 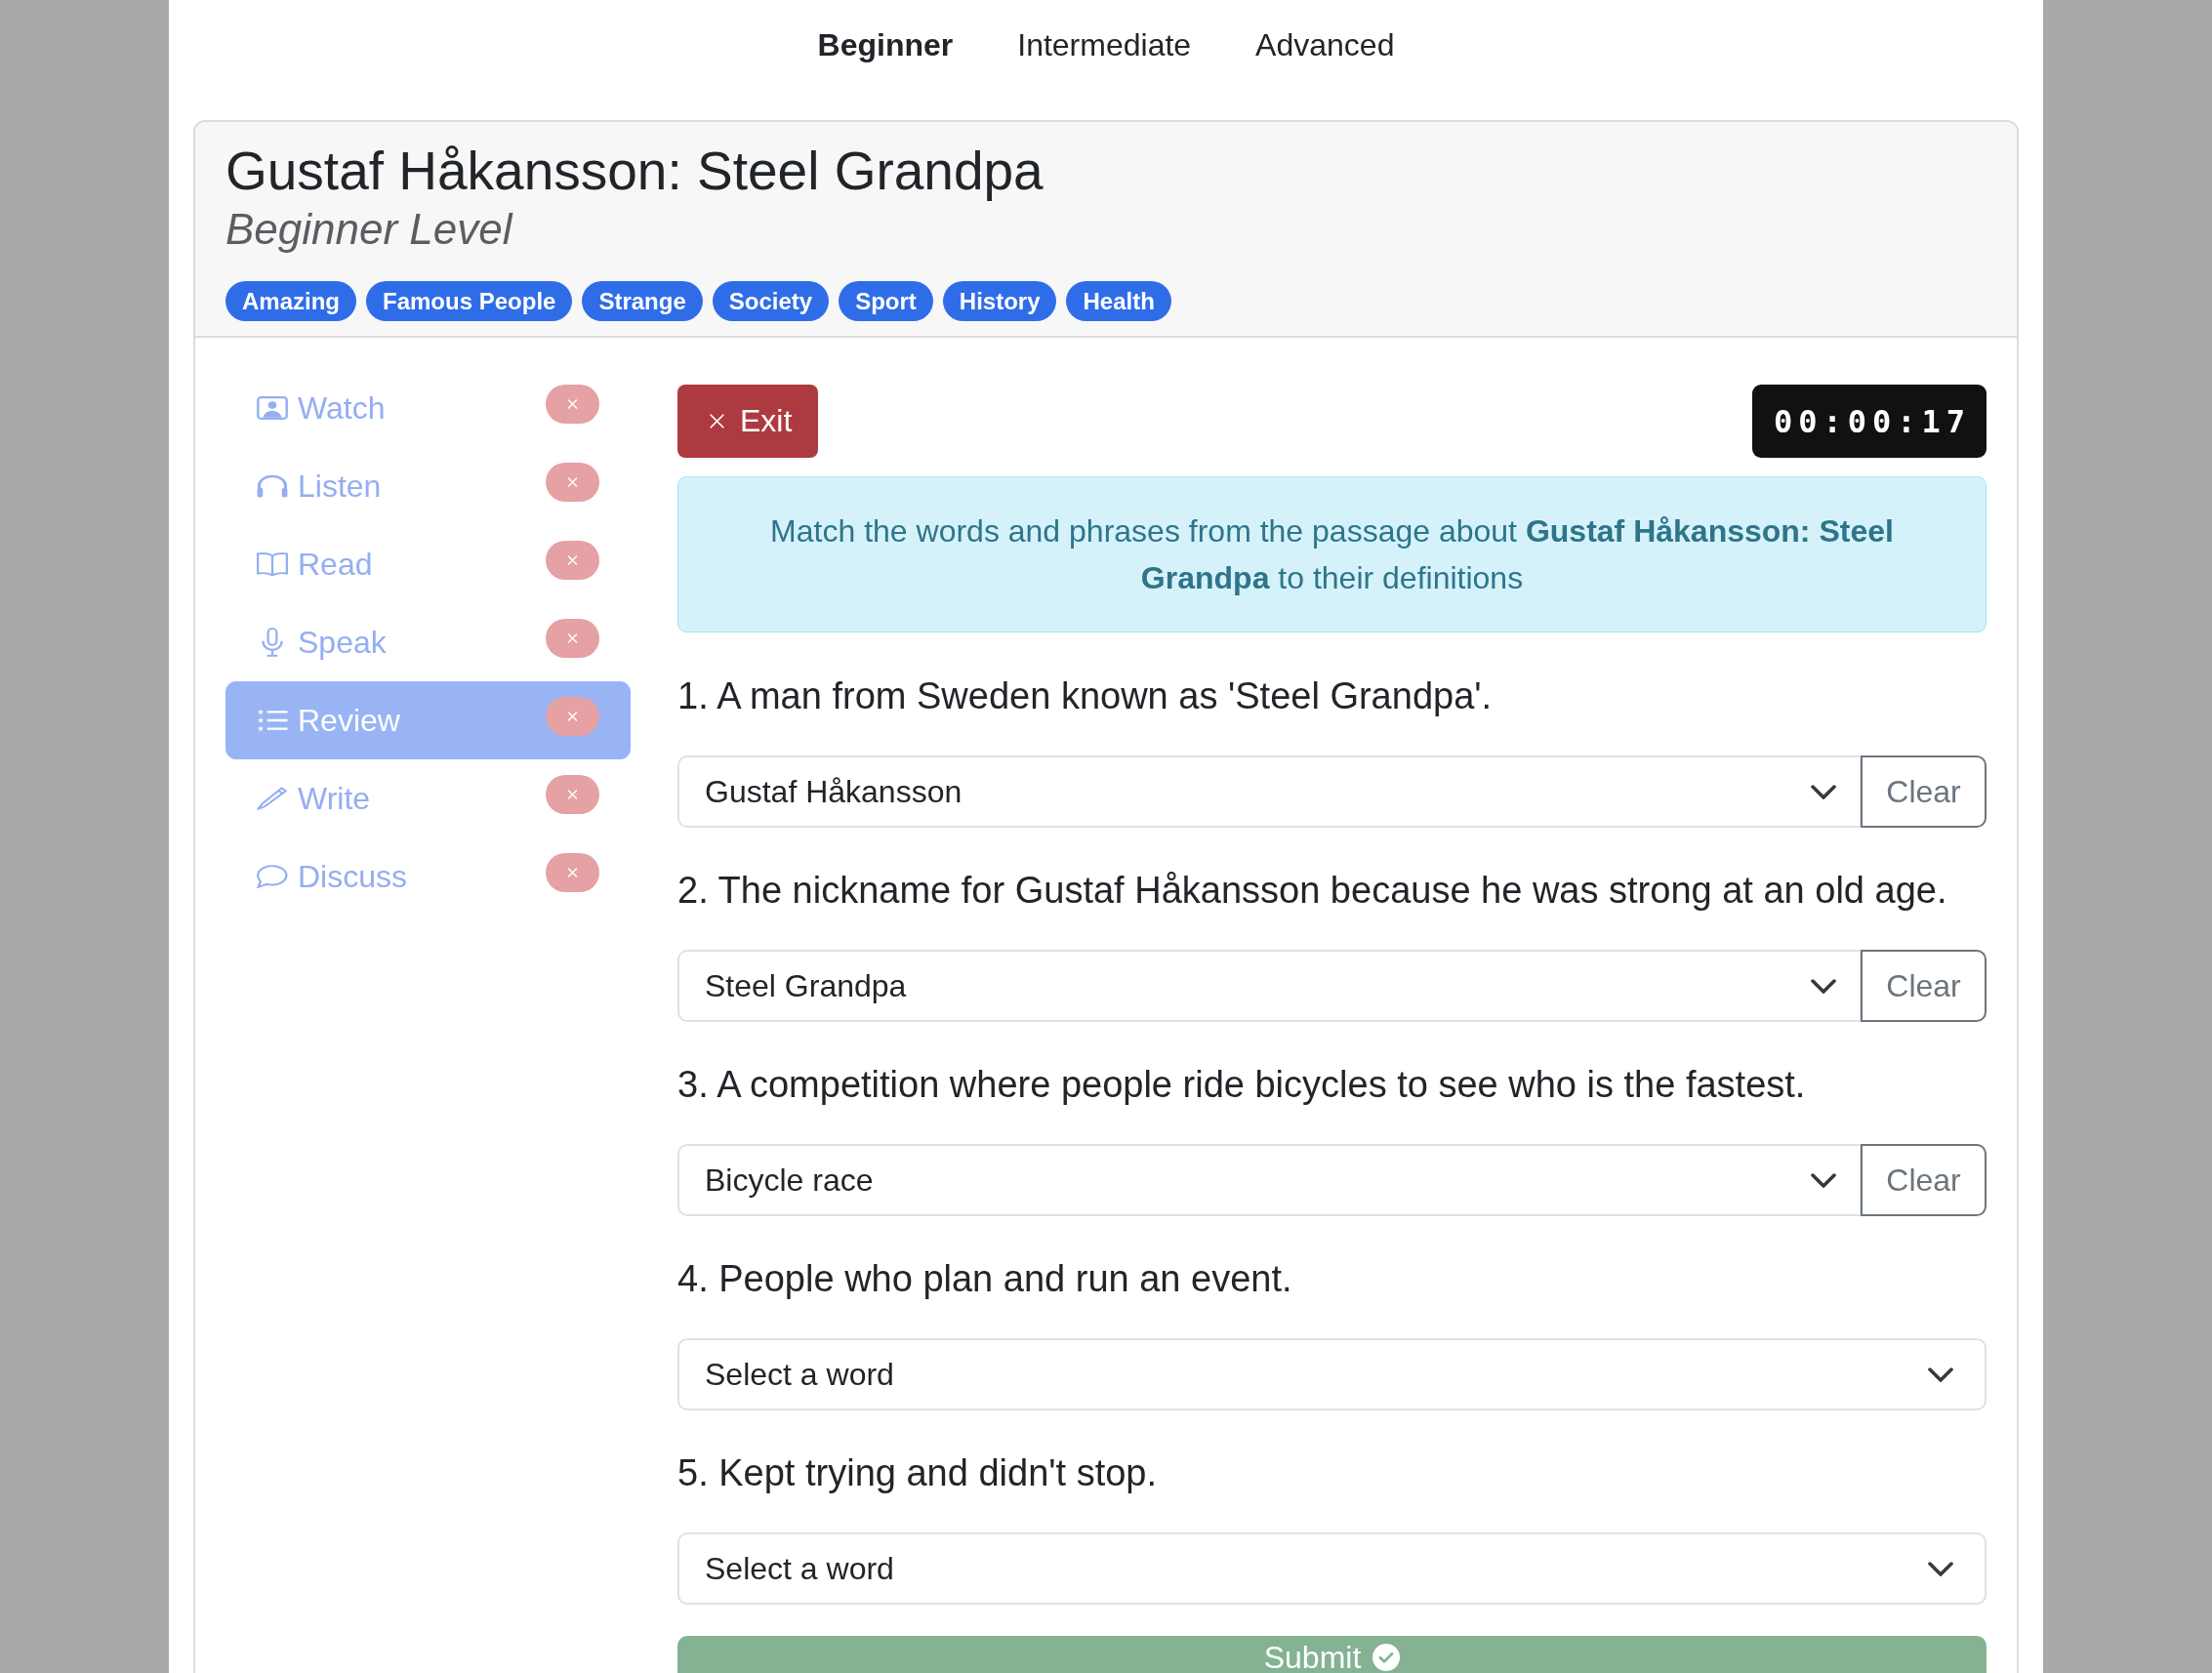 What do you see at coordinates (635, 171) in the screenshot?
I see `lesson-title: Gustaf Håkansson: Steel Grandpa` at bounding box center [635, 171].